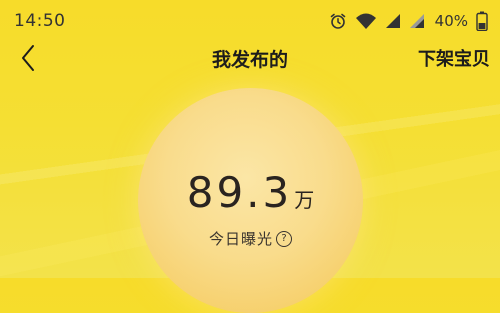 This screenshot has width=500, height=313. I want to click on status-icons: 40%, so click(408, 21).